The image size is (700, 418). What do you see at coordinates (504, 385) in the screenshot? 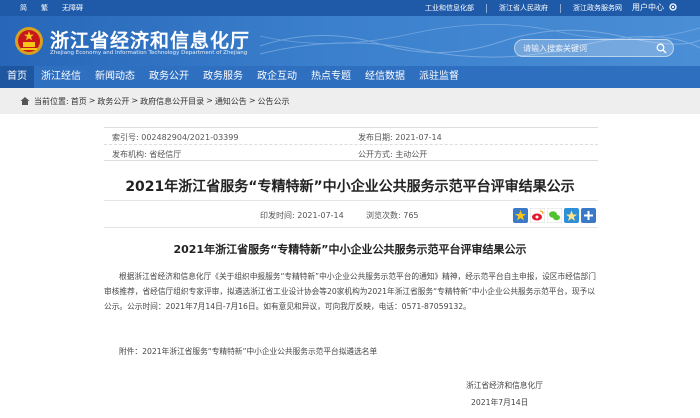
I see `signature-organization: 浙江省经济和信息化厅` at bounding box center [504, 385].